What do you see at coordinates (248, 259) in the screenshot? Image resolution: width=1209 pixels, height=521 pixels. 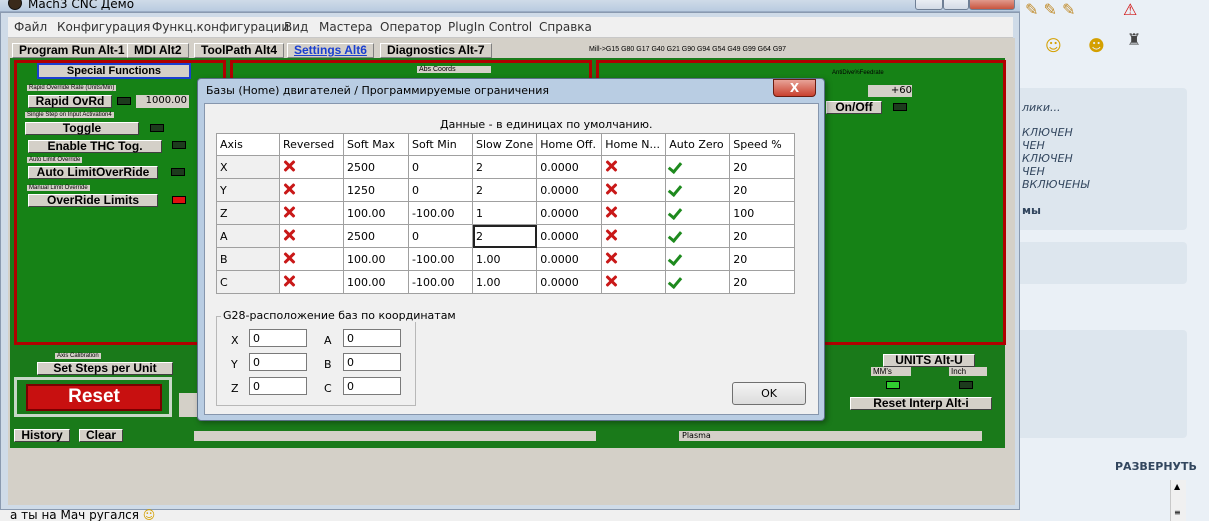 I see `axis-cell: B` at bounding box center [248, 259].